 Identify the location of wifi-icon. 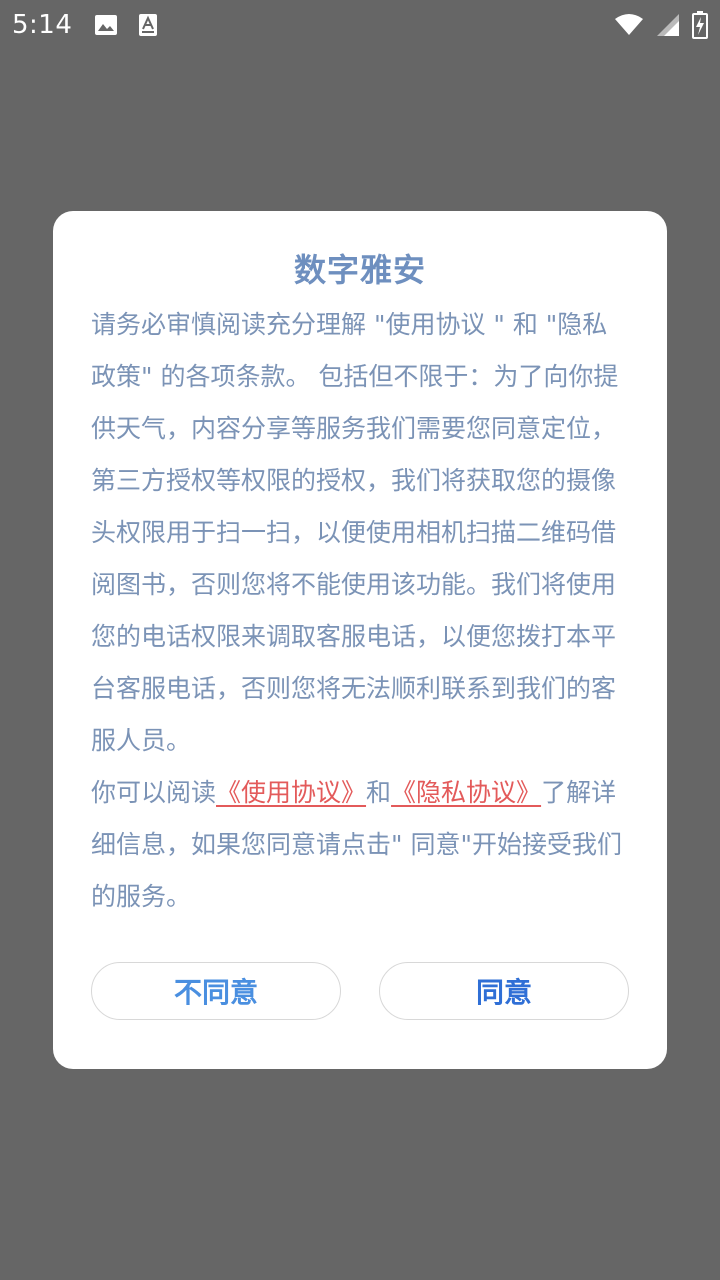
(629, 25).